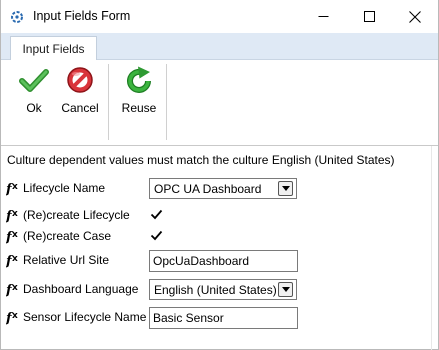 This screenshot has width=439, height=350. What do you see at coordinates (156, 235) in the screenshot?
I see `recreate-case-checkbox` at bounding box center [156, 235].